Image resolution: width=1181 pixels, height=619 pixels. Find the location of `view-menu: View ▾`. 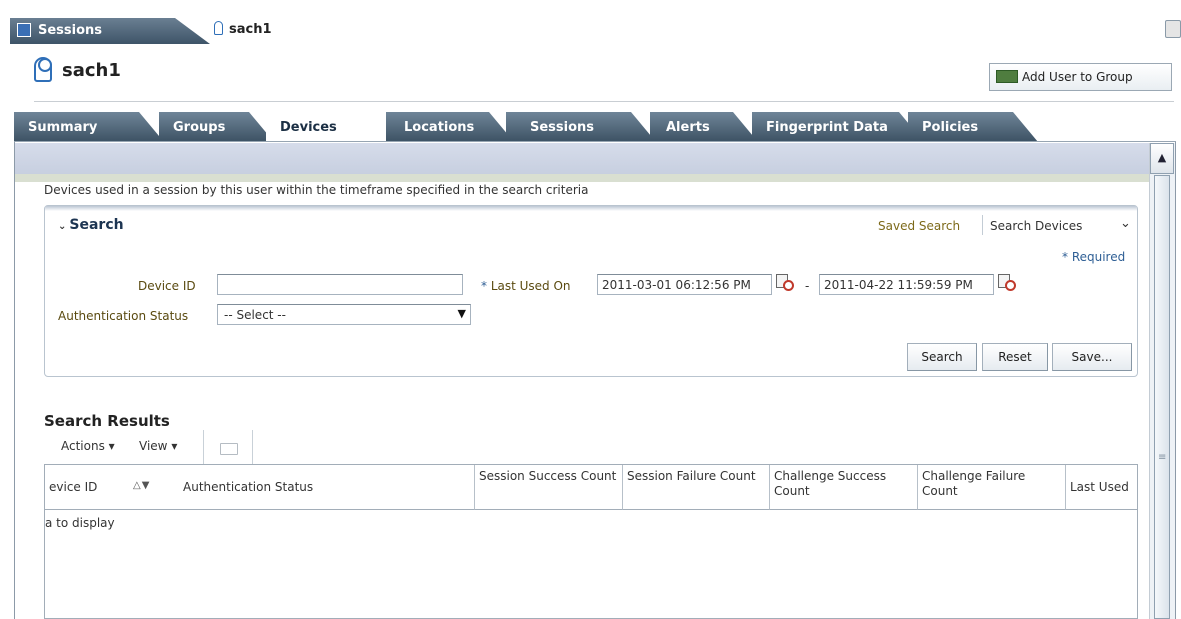

view-menu: View ▾ is located at coordinates (158, 446).